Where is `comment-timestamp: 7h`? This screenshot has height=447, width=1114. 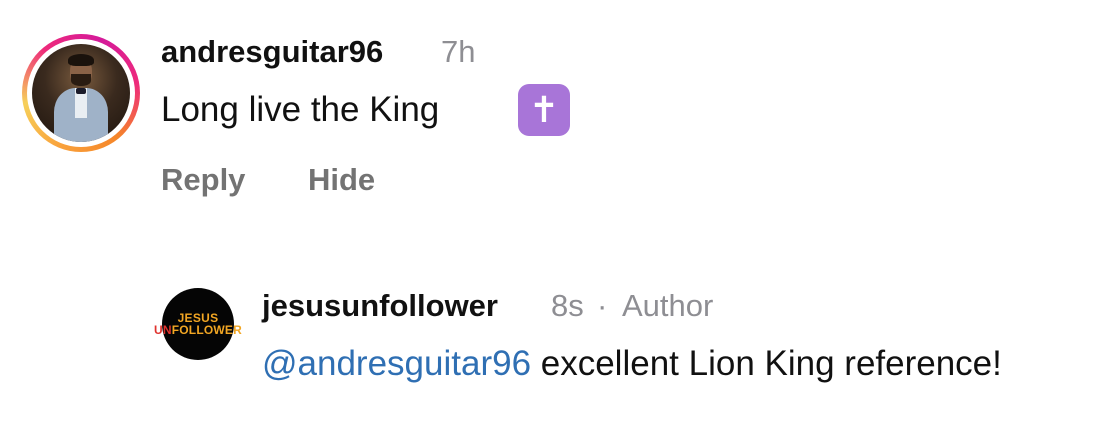
comment-timestamp: 7h is located at coordinates (458, 51).